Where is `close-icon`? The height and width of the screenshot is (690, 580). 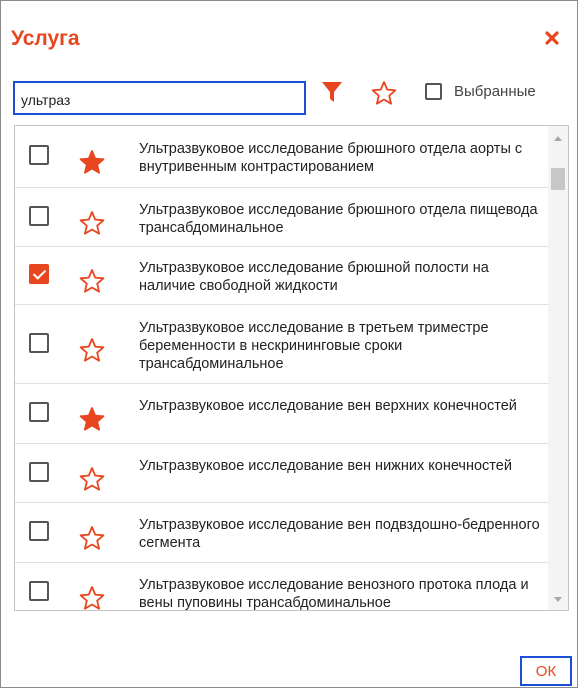
close-icon is located at coordinates (552, 38).